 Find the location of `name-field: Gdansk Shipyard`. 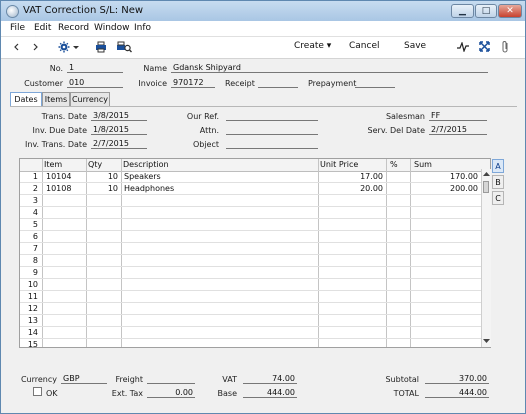

name-field: Gdansk Shipyard is located at coordinates (329, 67).